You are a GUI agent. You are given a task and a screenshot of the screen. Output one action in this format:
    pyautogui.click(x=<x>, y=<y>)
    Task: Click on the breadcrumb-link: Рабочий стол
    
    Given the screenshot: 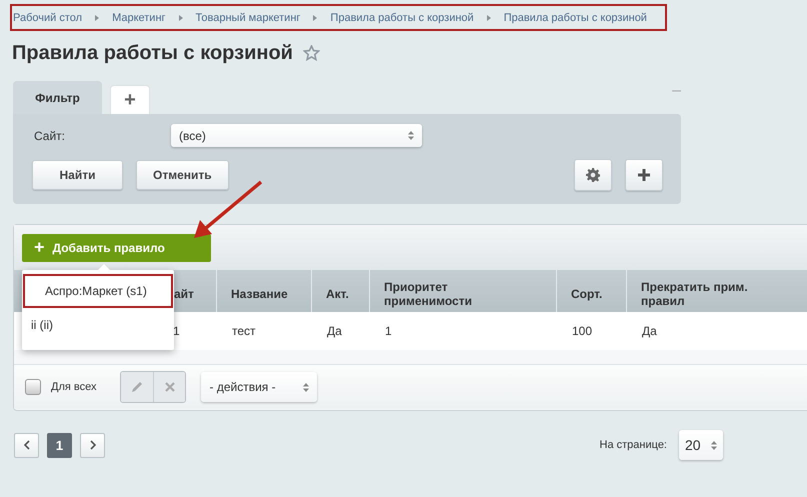 What is the action you would take?
    pyautogui.click(x=47, y=18)
    